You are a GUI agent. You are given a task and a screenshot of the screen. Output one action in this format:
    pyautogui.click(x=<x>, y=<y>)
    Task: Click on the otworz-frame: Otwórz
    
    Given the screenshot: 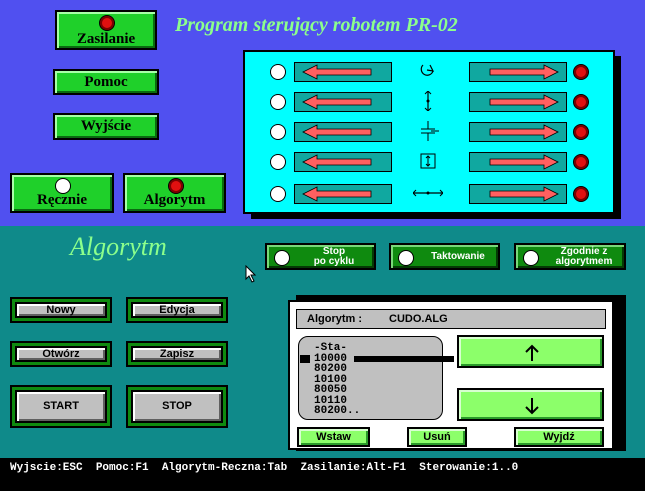 What is the action you would take?
    pyautogui.click(x=61, y=354)
    